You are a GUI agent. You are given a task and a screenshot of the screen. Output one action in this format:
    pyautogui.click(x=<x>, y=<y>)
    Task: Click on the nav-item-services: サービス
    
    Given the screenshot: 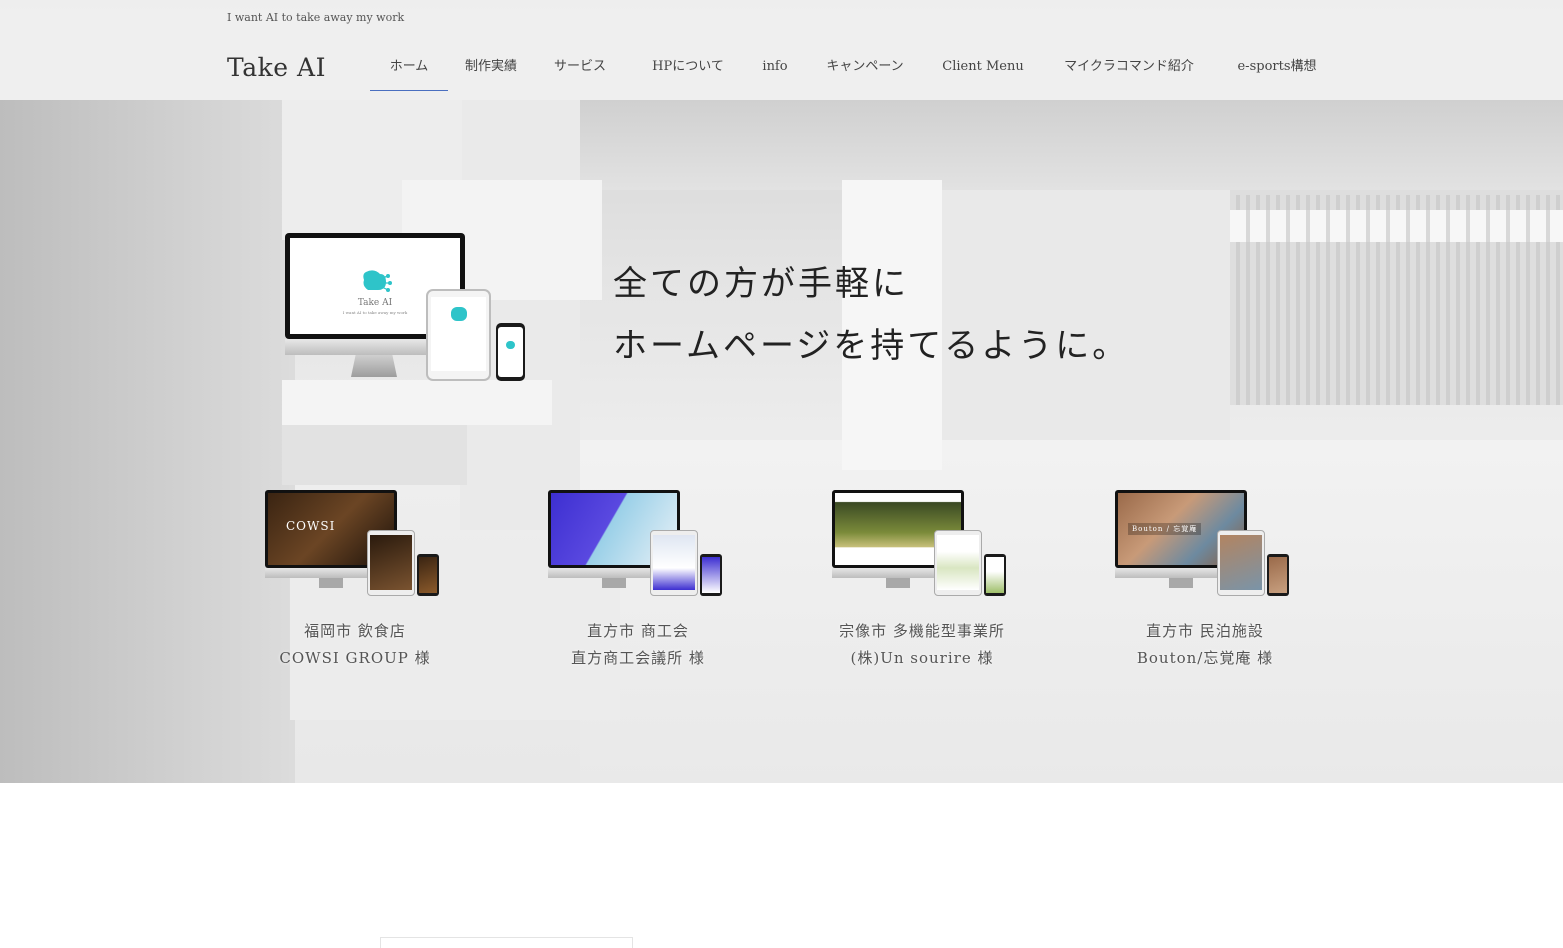 What is the action you would take?
    pyautogui.click(x=580, y=65)
    